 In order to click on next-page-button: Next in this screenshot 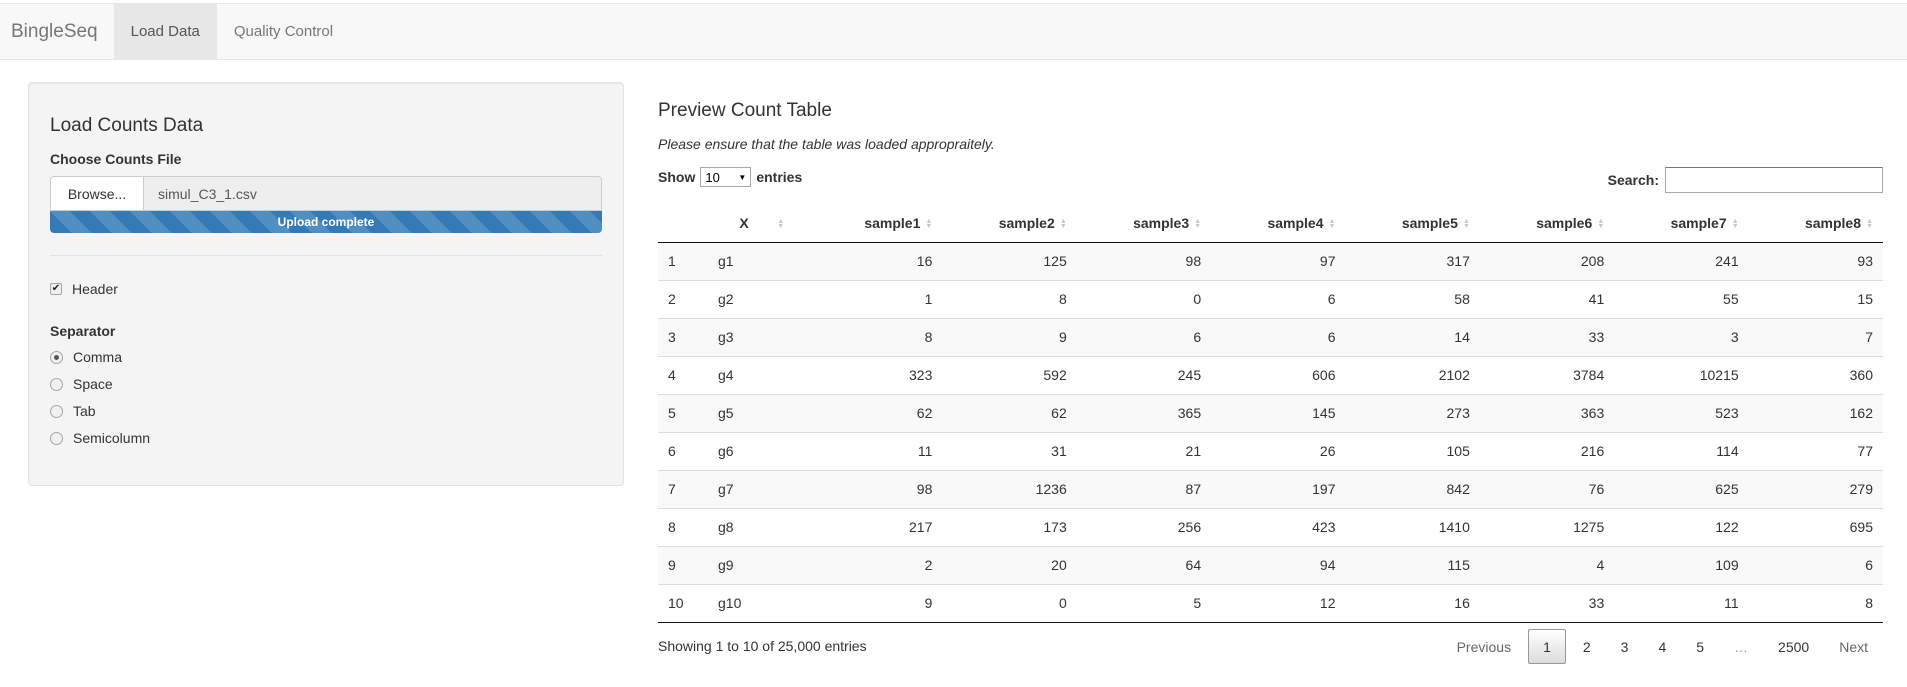, I will do `click(1853, 646)`.